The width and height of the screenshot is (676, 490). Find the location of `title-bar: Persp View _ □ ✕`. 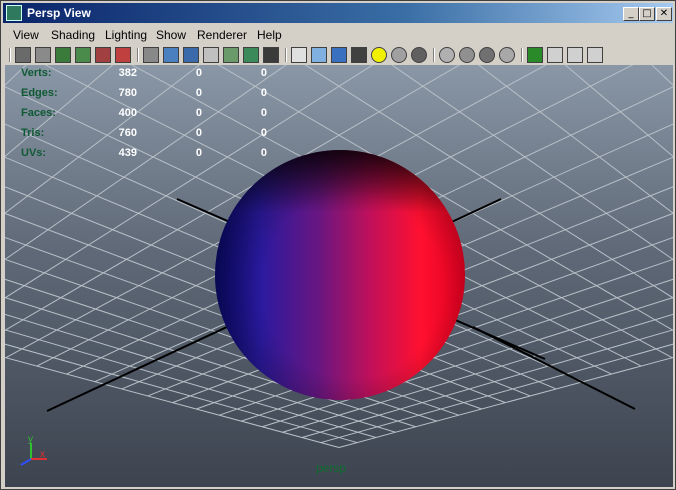

title-bar: Persp View _ □ ✕ is located at coordinates (338, 13).